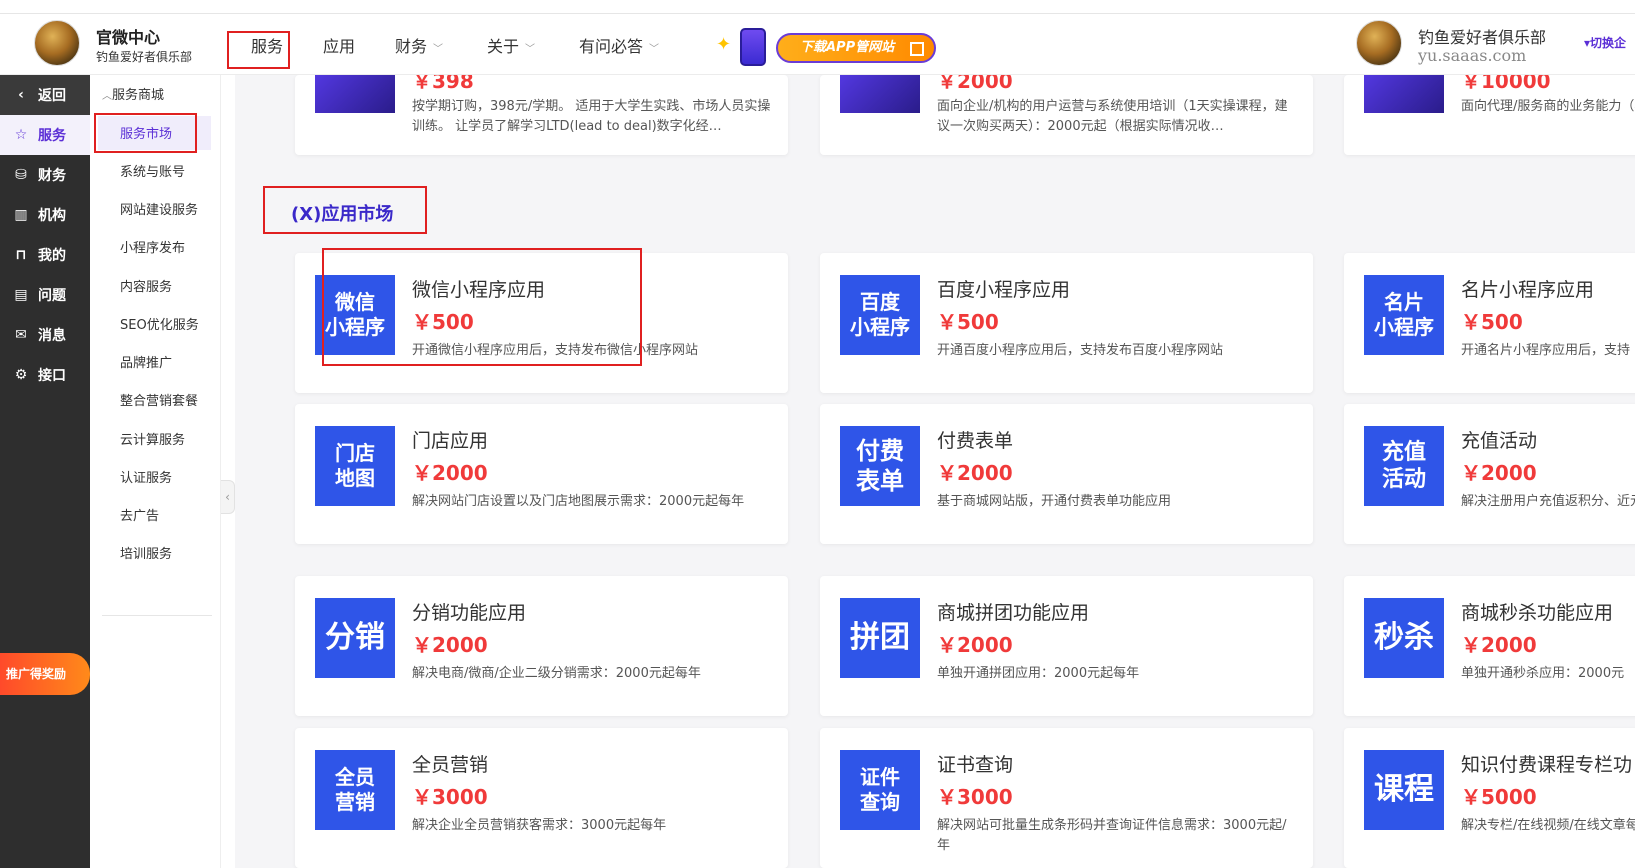 The image size is (1635, 868). I want to click on card-price: ￥10000, so click(1506, 84).